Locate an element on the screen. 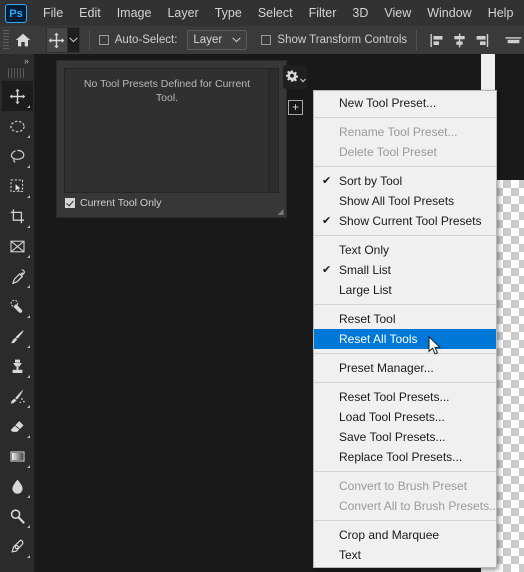  align-horizontal-centers-button is located at coordinates (459, 40).